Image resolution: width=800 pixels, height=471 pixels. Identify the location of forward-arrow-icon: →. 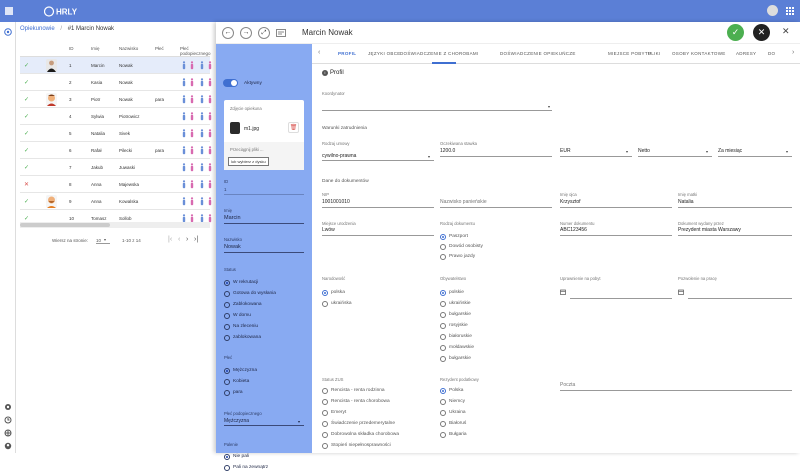
(246, 33).